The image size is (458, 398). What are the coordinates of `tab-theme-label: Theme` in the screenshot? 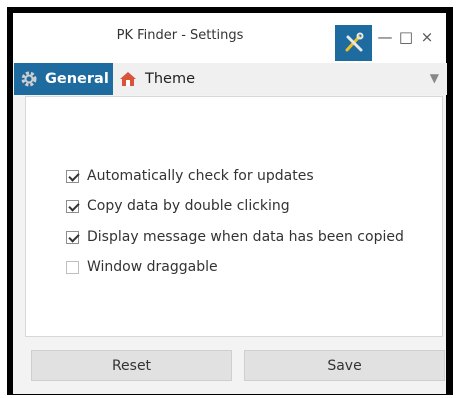 It's located at (170, 79).